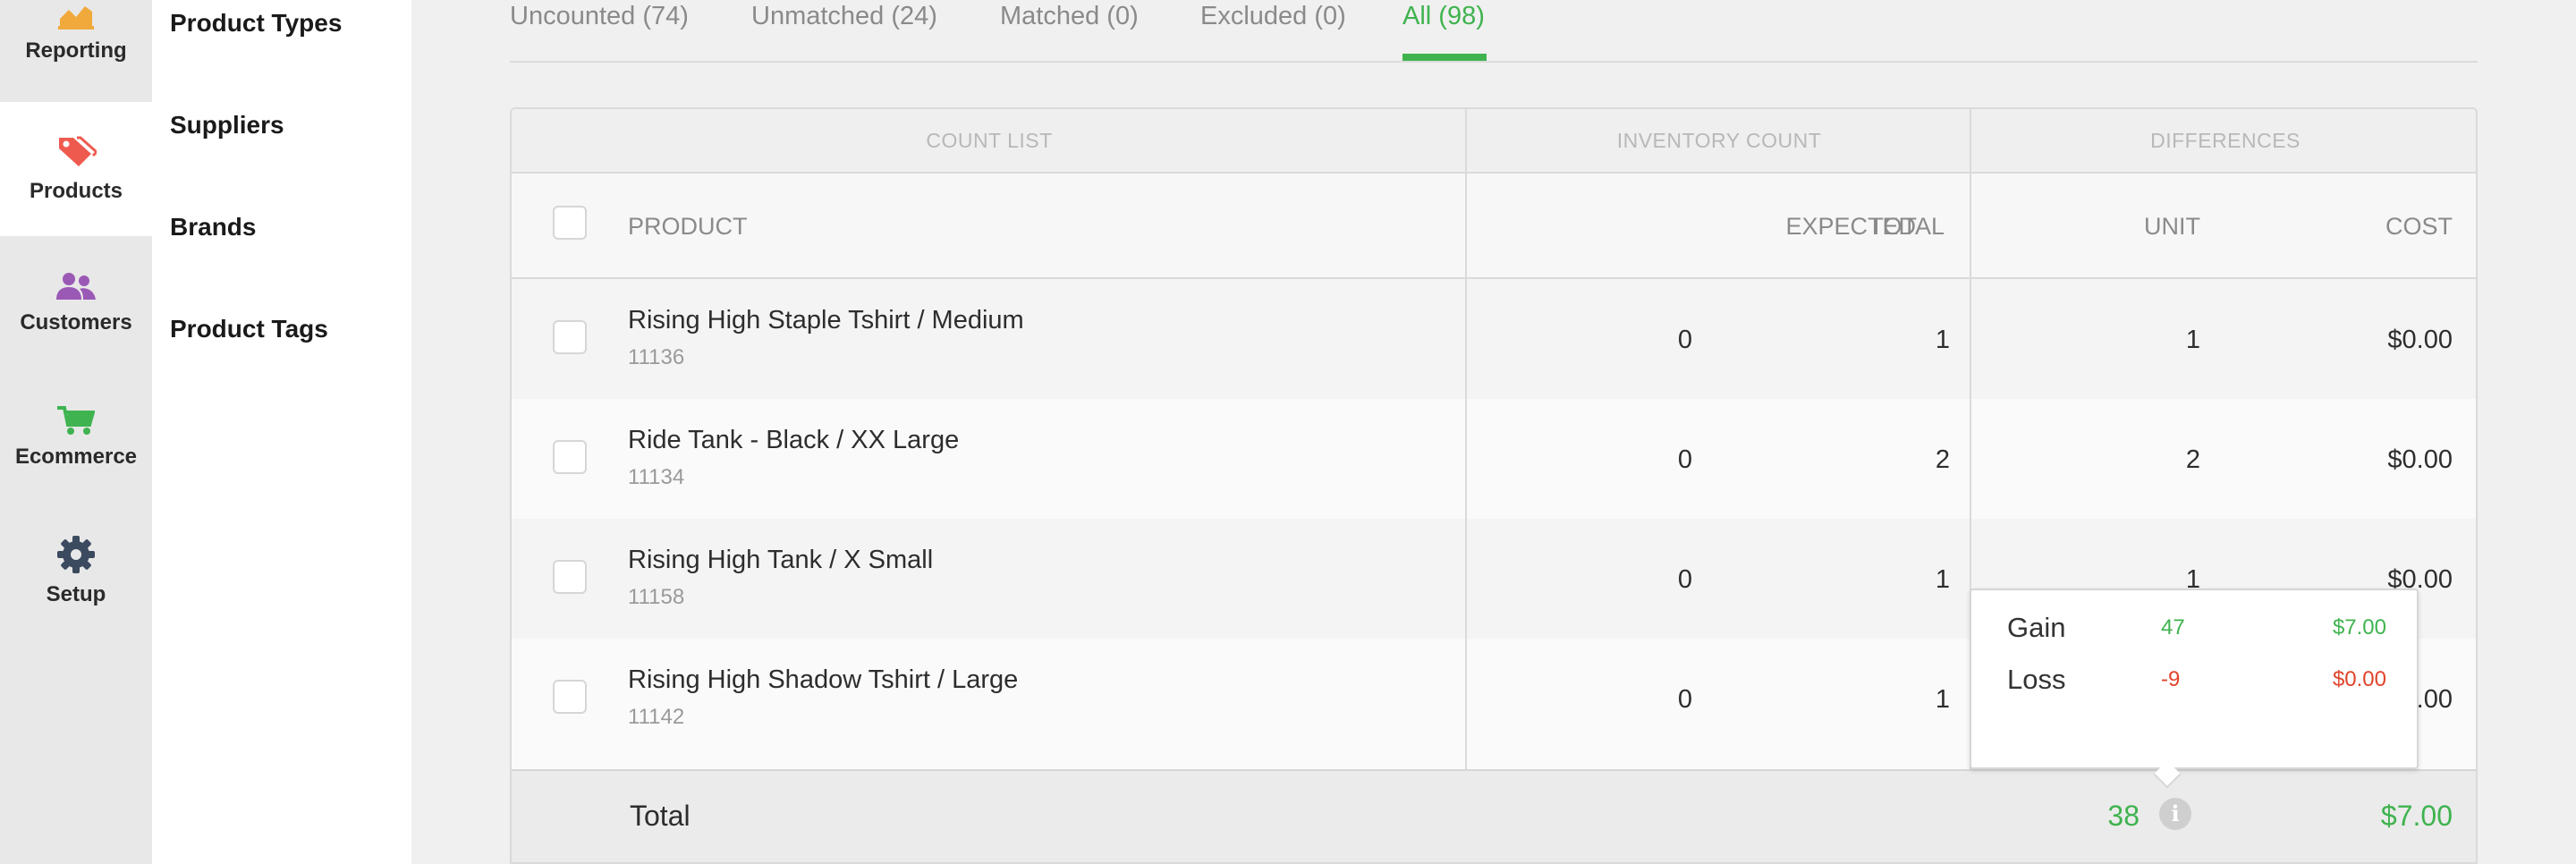  What do you see at coordinates (1719, 141) in the screenshot?
I see `group-header-inventory-count: INVENTORY COUNT` at bounding box center [1719, 141].